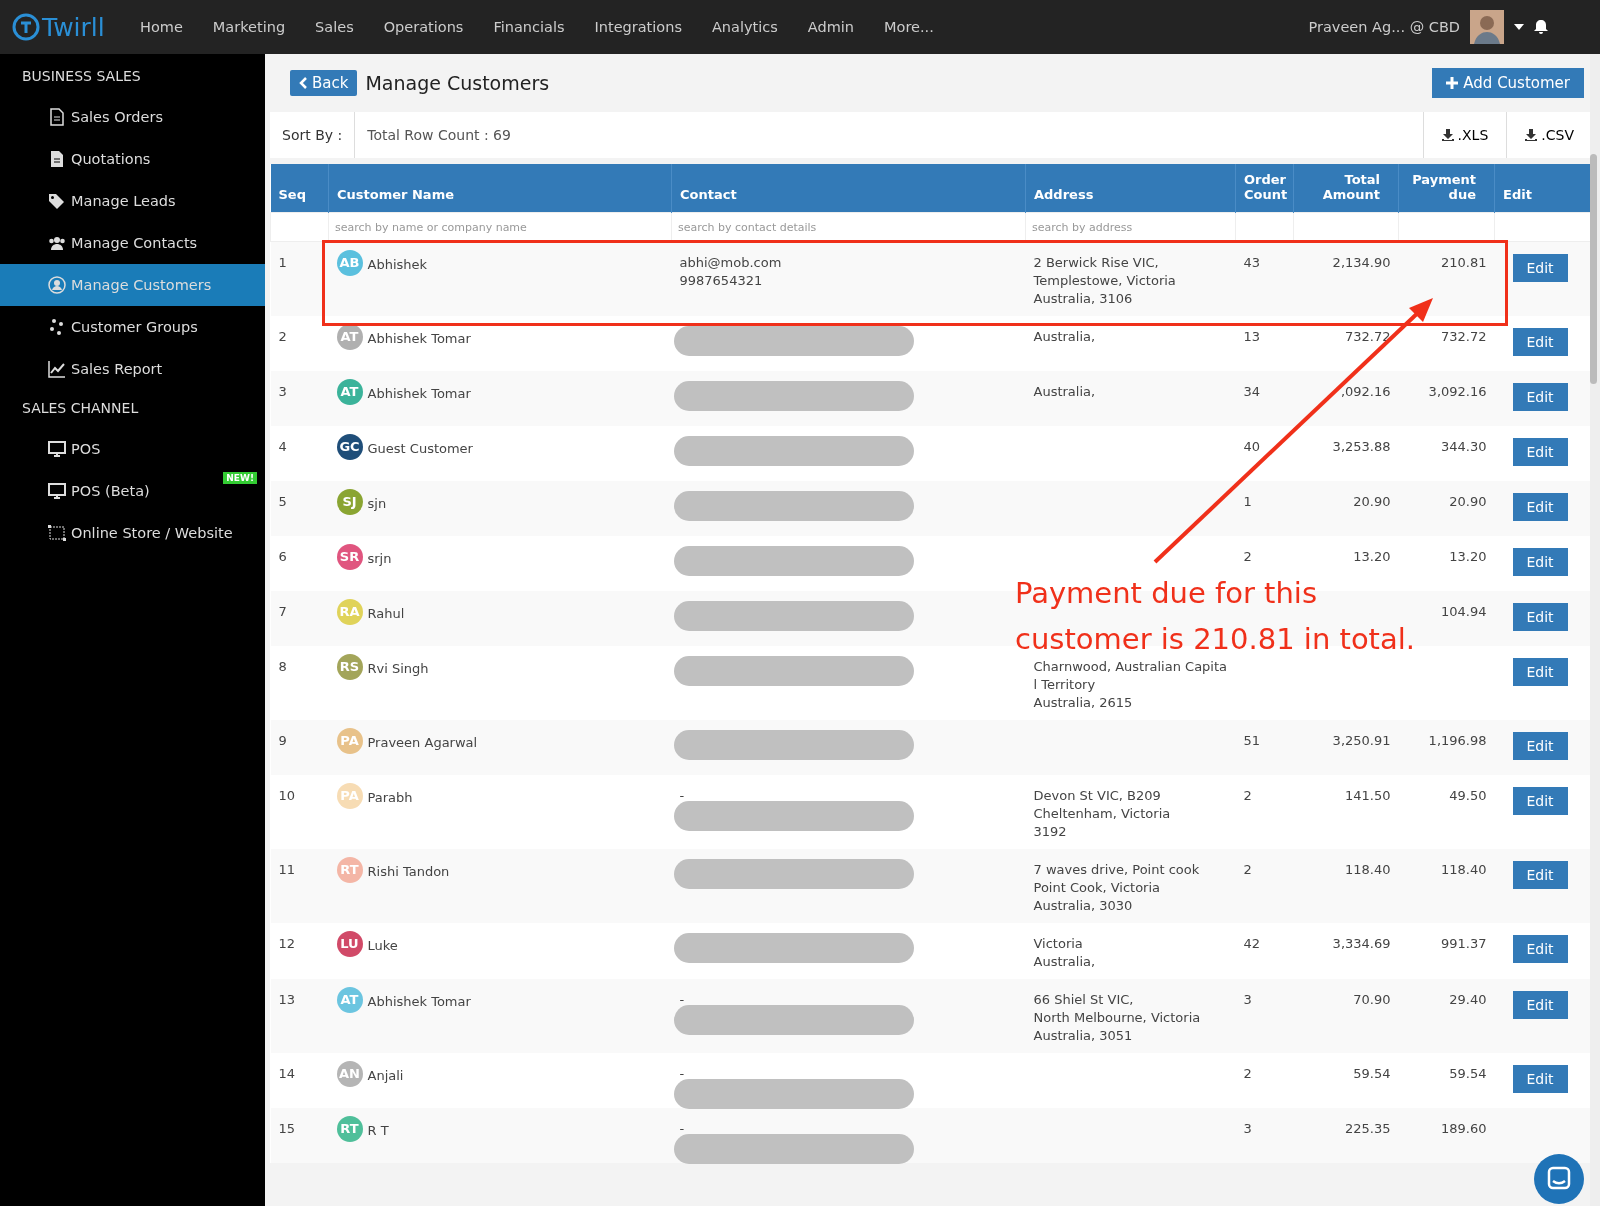 The height and width of the screenshot is (1206, 1600). I want to click on nav-link: Marketing, so click(249, 27).